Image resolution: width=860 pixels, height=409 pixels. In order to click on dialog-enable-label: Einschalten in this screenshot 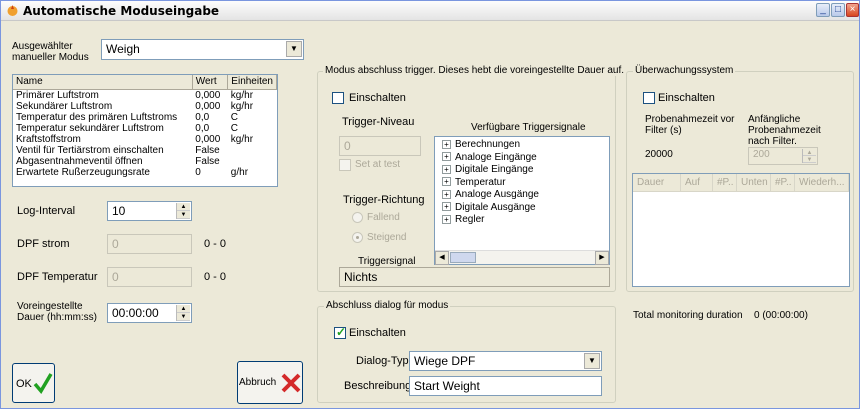, I will do `click(377, 333)`.